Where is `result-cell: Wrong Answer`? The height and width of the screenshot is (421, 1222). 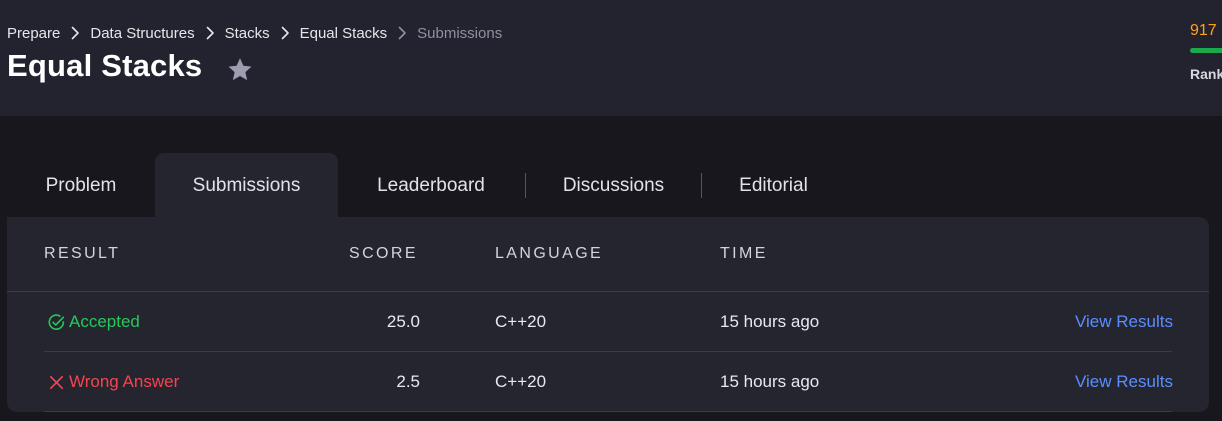 result-cell: Wrong Answer is located at coordinates (113, 382).